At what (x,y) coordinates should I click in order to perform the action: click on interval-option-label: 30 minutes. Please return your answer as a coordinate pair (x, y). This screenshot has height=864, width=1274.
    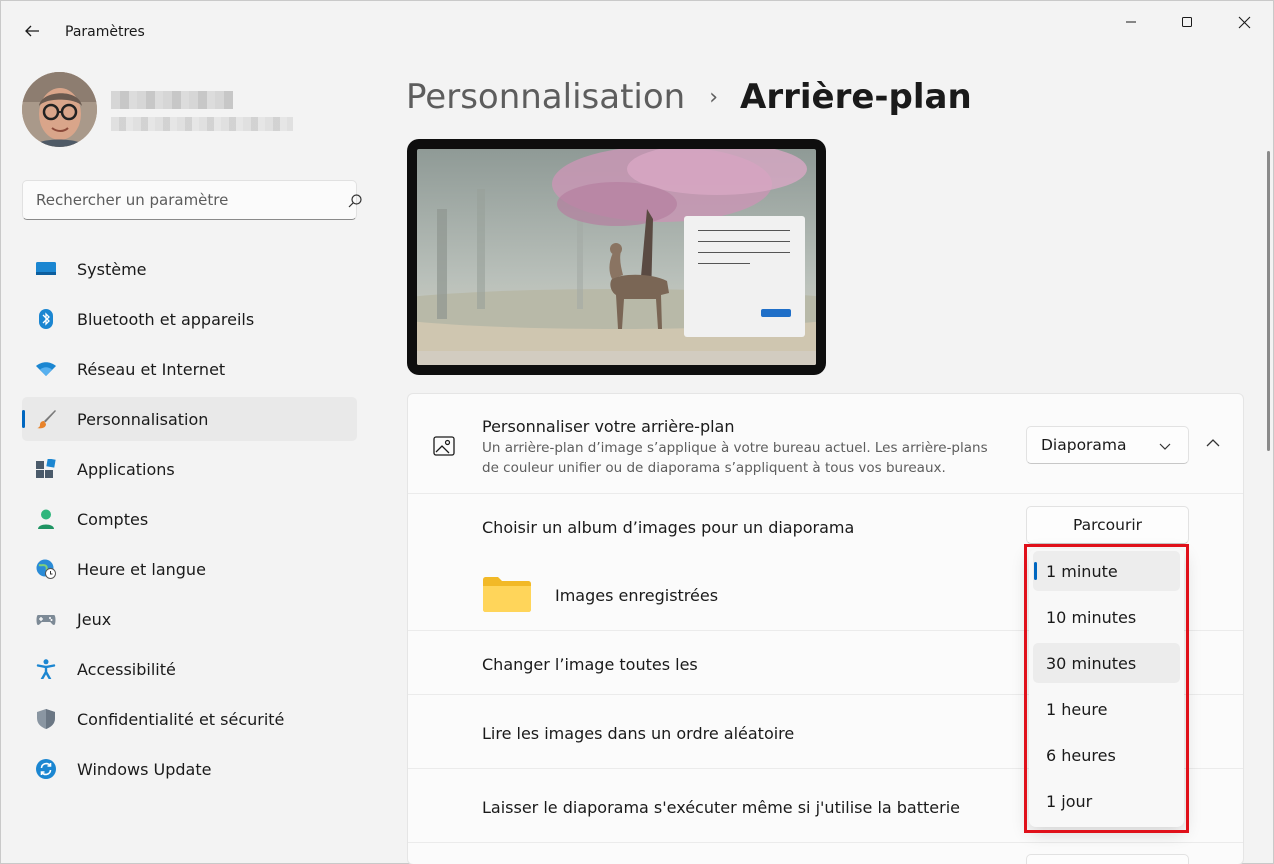
    Looking at the image, I should click on (1091, 663).